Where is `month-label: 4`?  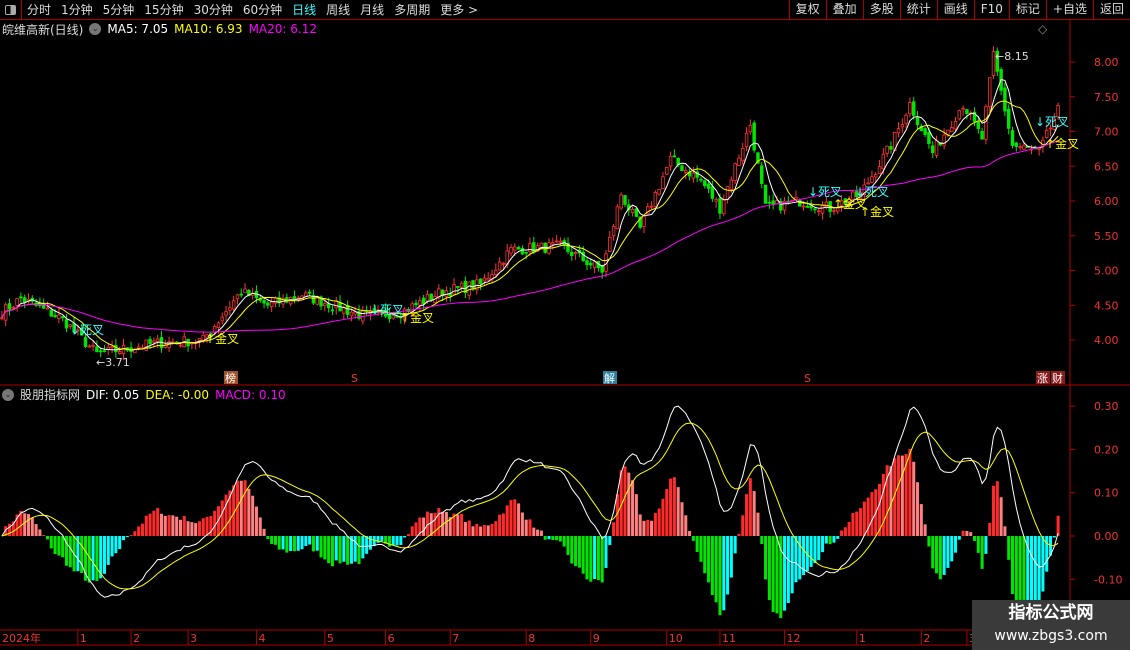 month-label: 4 is located at coordinates (261, 638).